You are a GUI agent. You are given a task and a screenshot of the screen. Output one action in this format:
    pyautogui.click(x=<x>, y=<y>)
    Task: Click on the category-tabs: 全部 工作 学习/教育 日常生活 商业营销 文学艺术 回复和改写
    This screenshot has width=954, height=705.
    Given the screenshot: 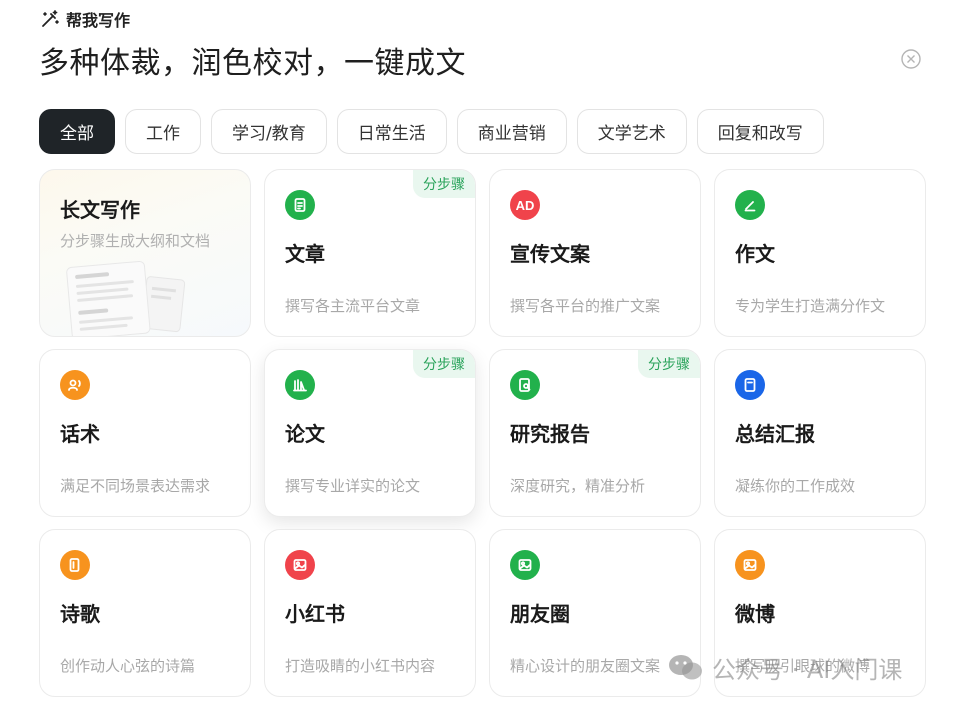 What is the action you would take?
    pyautogui.click(x=431, y=131)
    